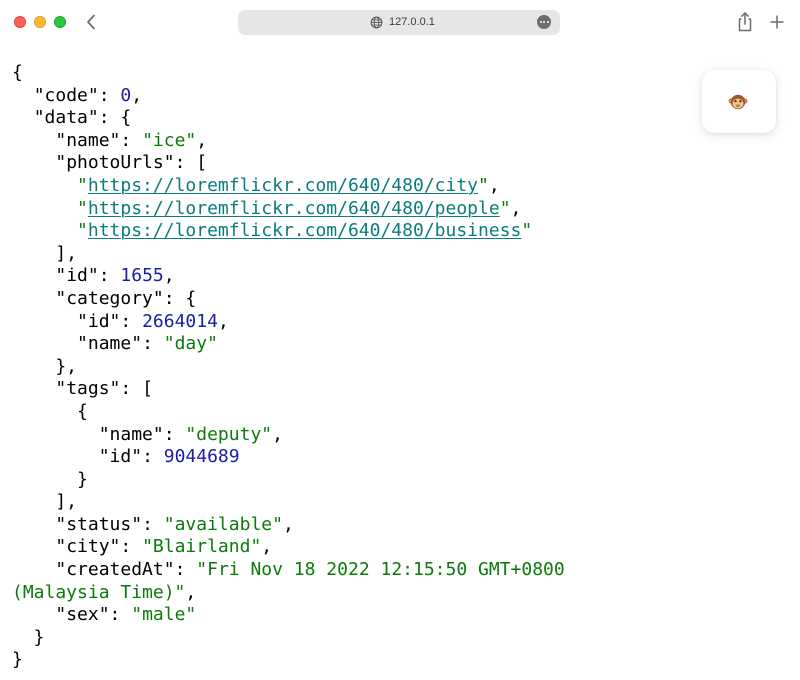 The height and width of the screenshot is (680, 800). I want to click on json-key: "createdAt", so click(115, 570).